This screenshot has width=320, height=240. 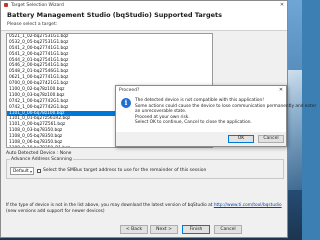 What do you see at coordinates (32, 24) in the screenshot?
I see `page-subtitle: Please select a target:` at bounding box center [32, 24].